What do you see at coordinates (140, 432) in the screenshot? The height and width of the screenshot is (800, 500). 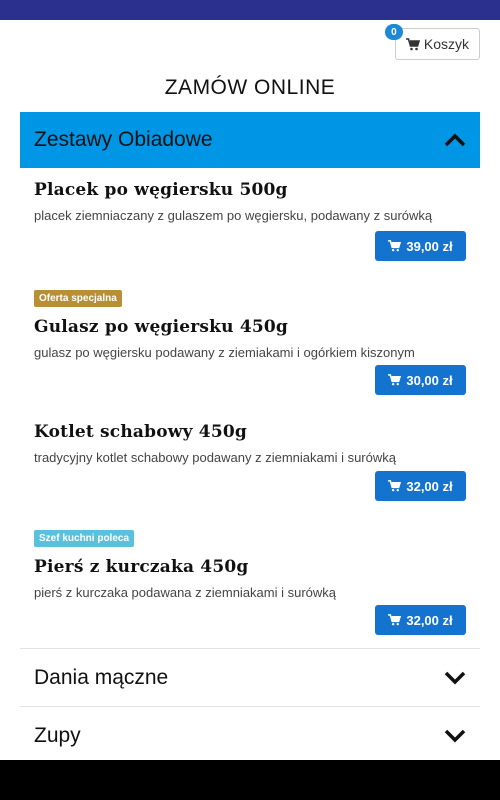 I see `product-name: Kotlet schabowy 450g` at bounding box center [140, 432].